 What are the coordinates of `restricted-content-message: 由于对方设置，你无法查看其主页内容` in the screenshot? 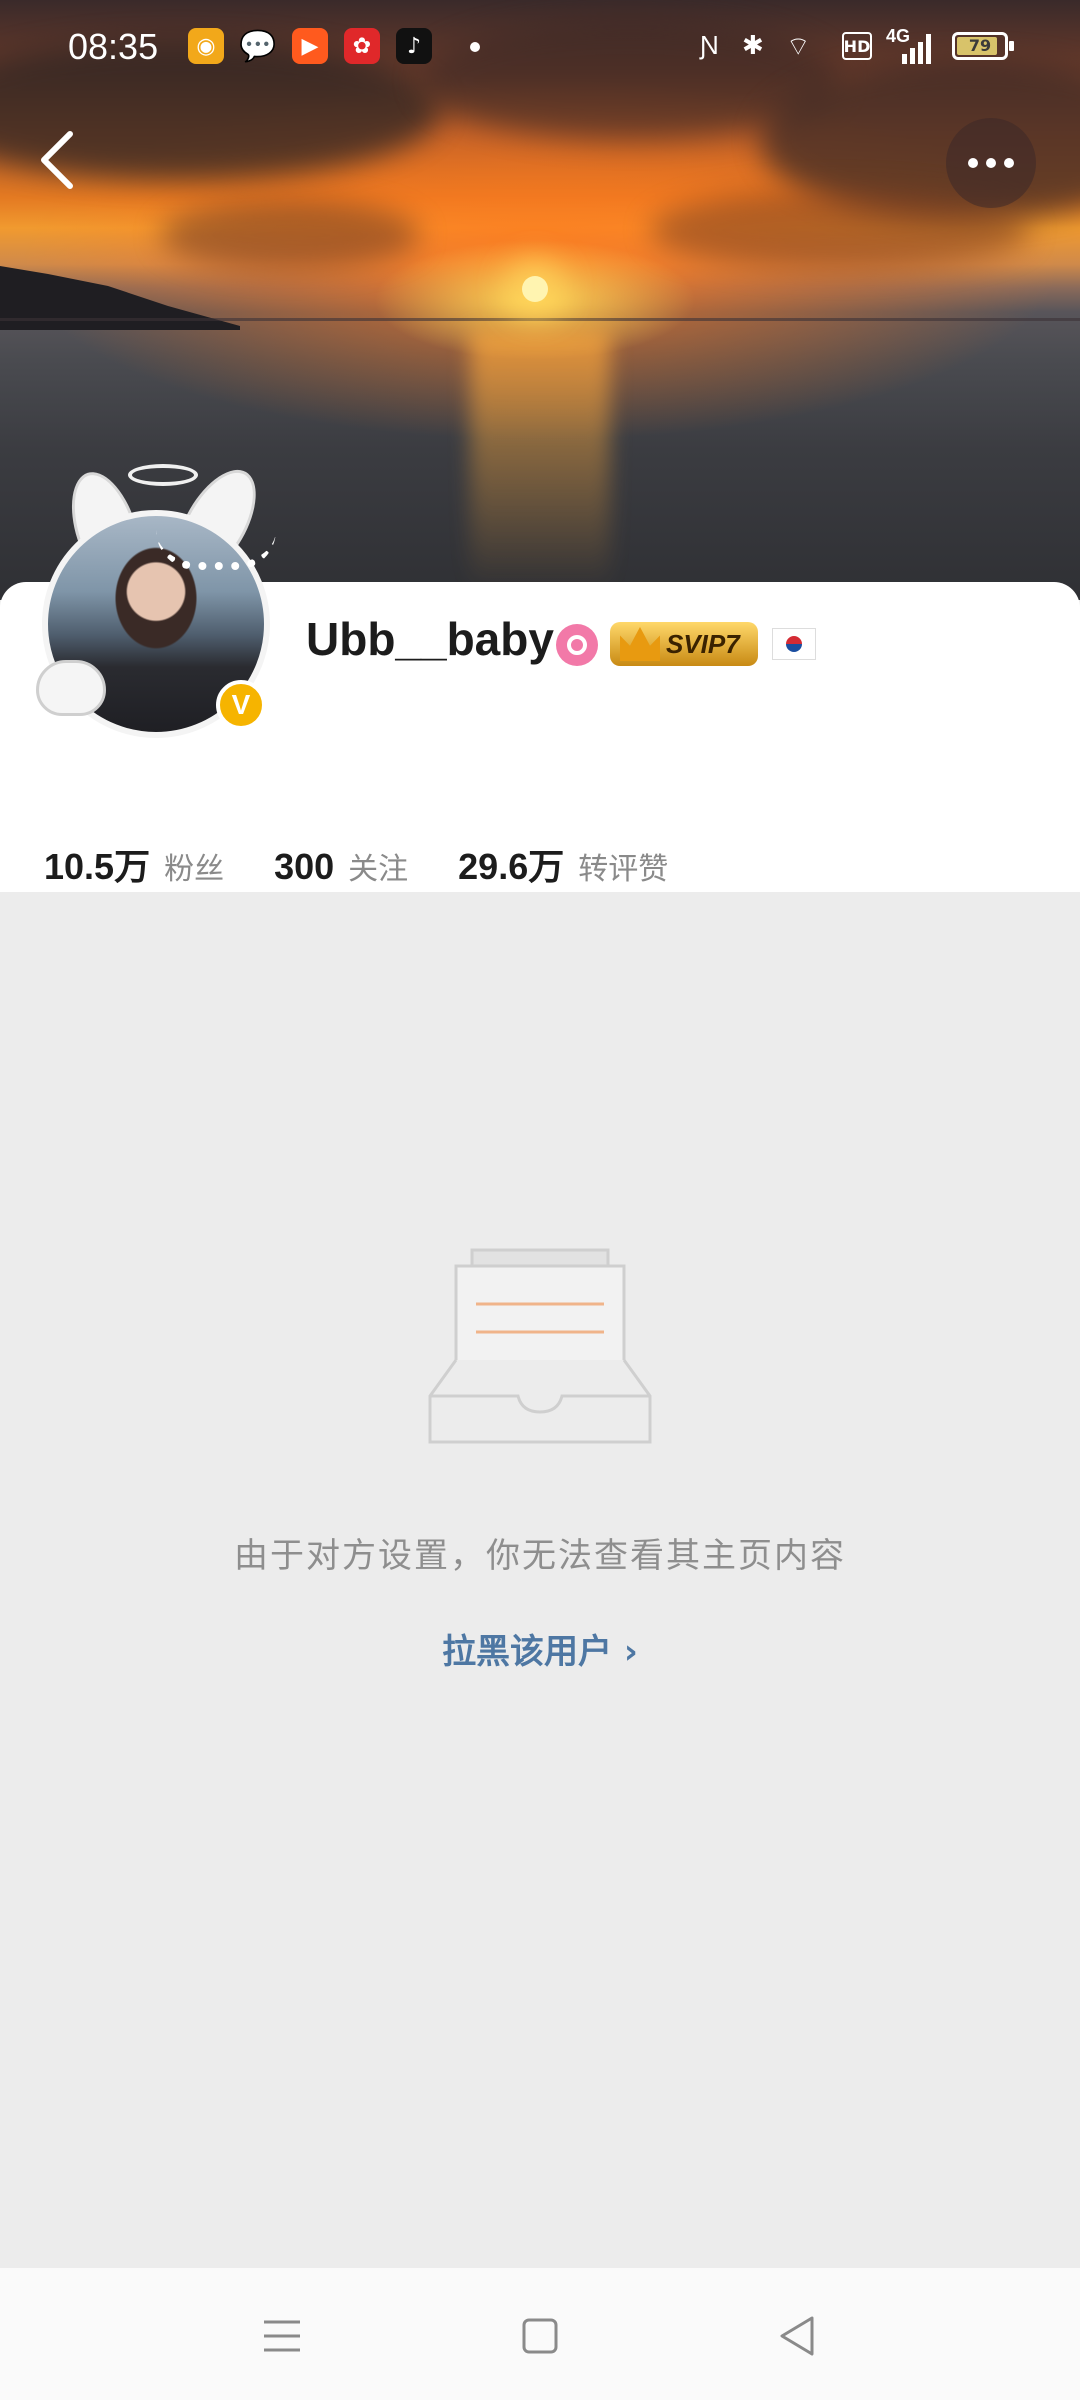 It's located at (540, 1556).